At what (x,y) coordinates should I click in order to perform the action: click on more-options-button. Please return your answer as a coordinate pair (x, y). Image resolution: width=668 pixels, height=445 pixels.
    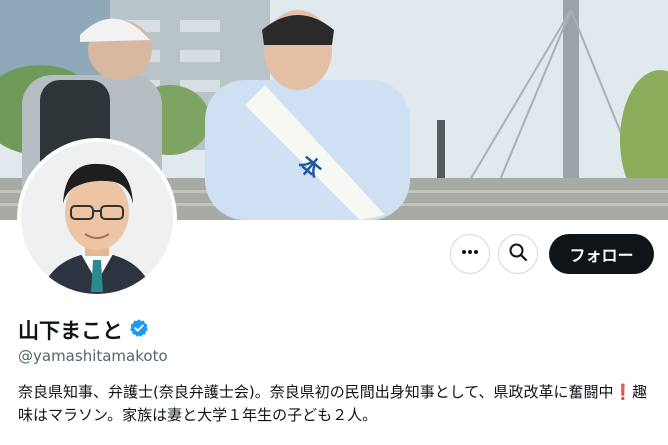
    Looking at the image, I should click on (470, 254).